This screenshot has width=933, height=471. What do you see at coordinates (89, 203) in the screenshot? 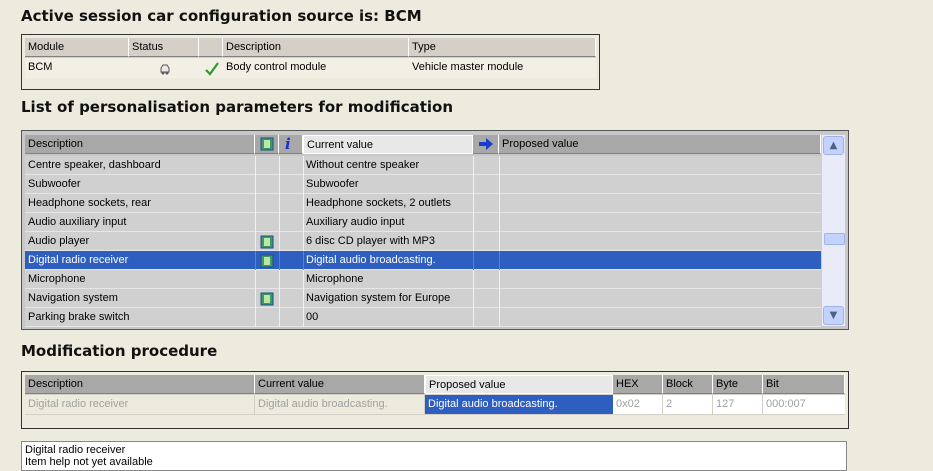
I see `param-description: Headphone sockets, rear` at bounding box center [89, 203].